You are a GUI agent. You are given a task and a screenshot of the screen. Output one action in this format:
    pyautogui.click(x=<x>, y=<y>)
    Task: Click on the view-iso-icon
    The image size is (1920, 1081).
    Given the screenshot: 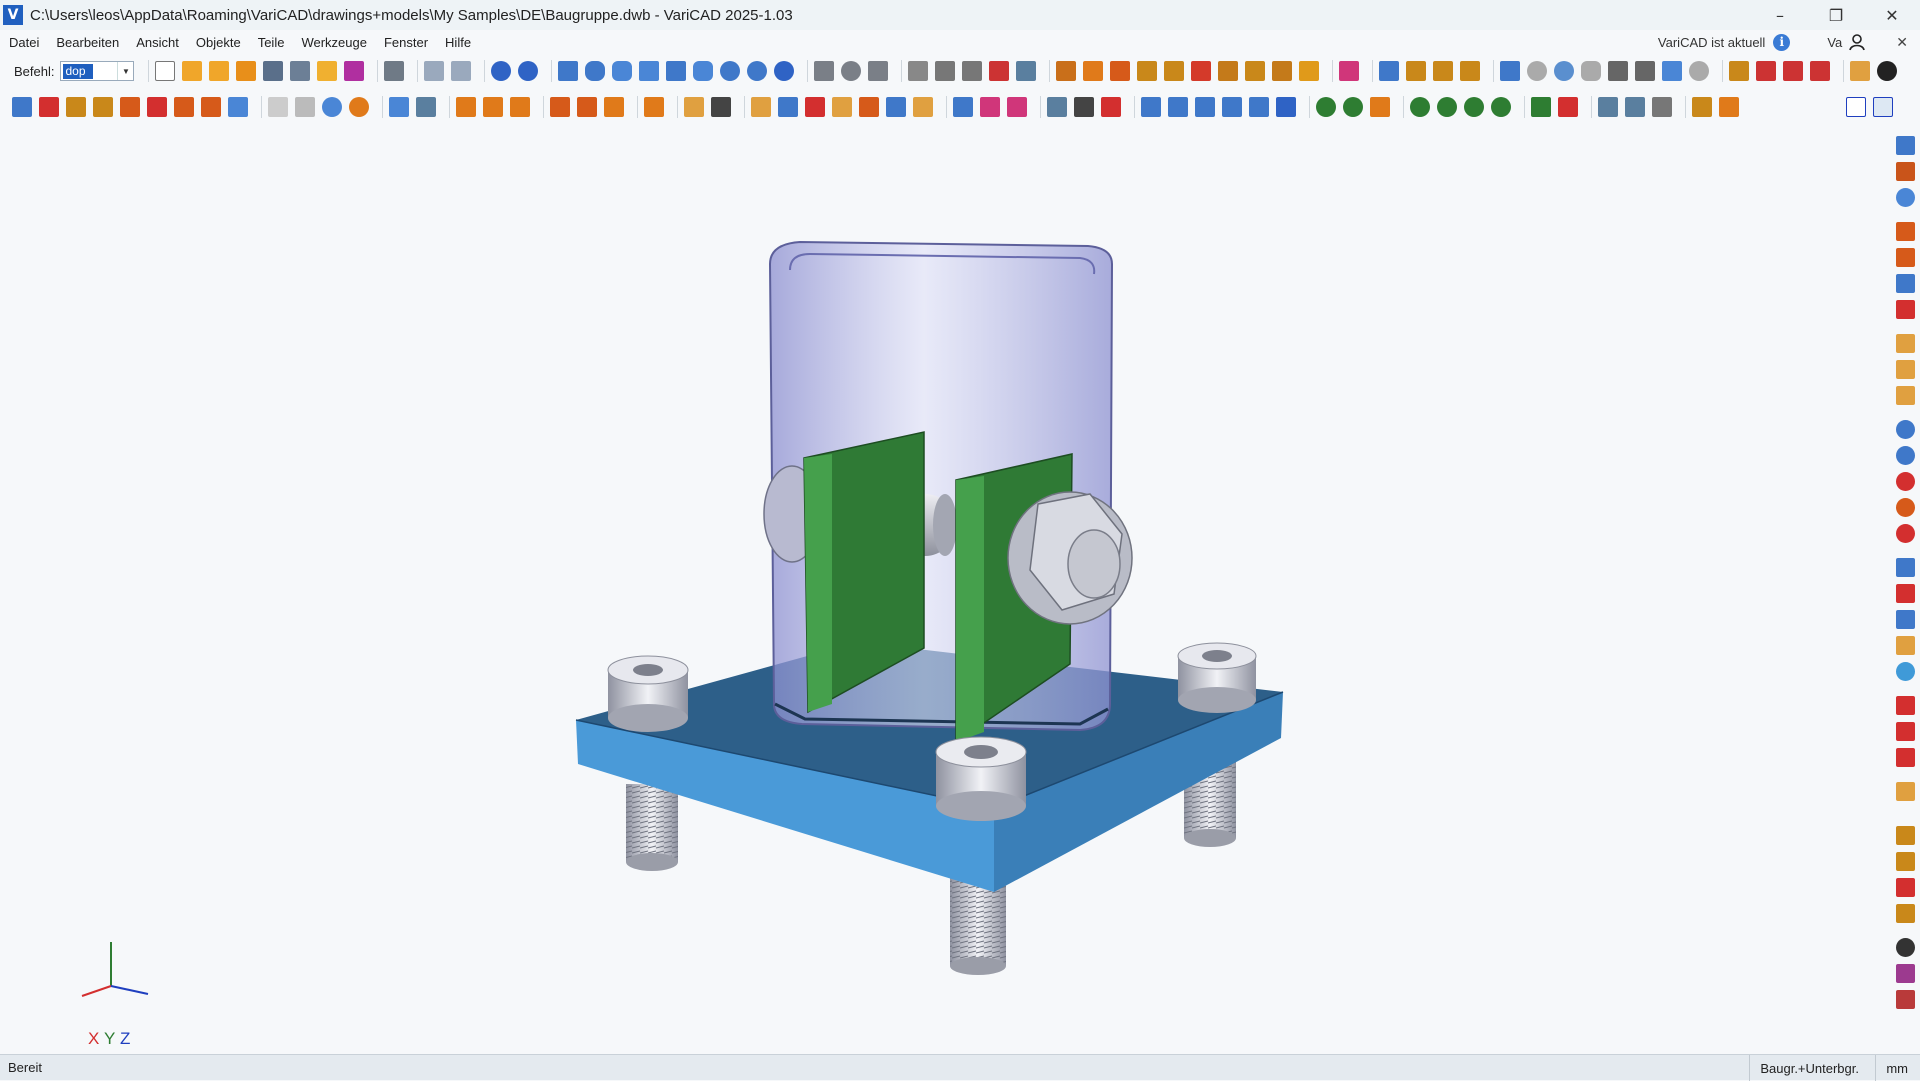 What is the action you would take?
    pyautogui.click(x=1286, y=107)
    